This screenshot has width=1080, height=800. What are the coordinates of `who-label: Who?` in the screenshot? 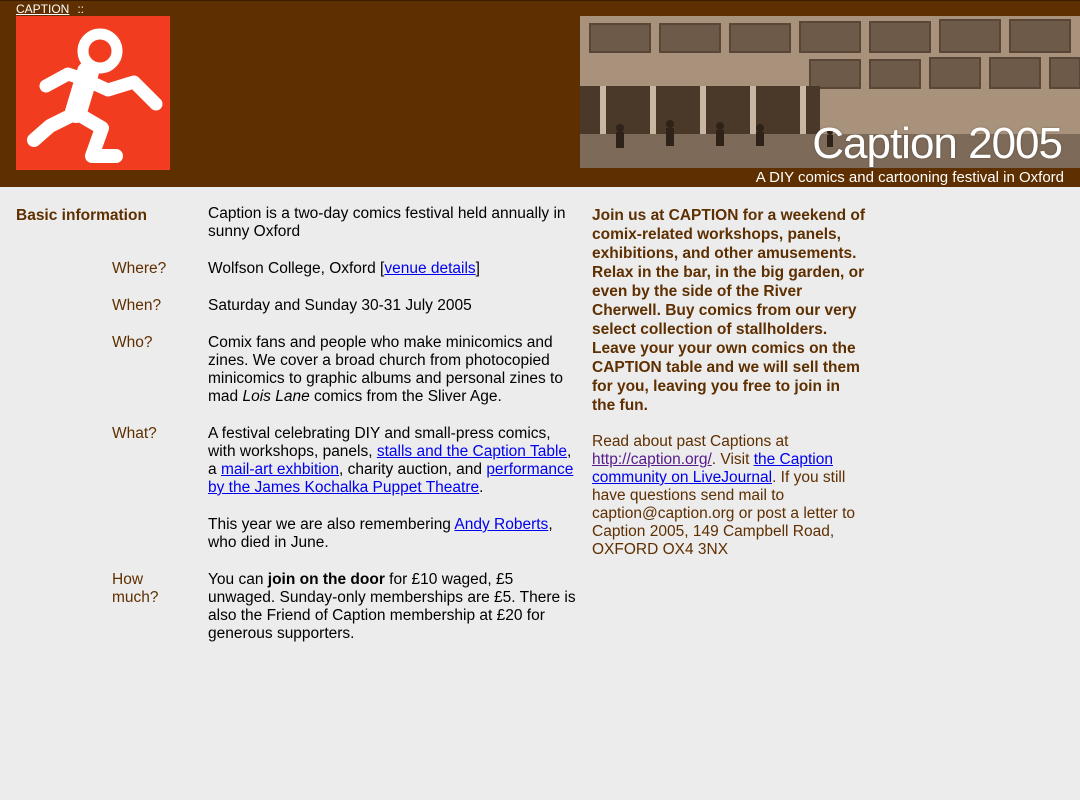 It's located at (132, 342).